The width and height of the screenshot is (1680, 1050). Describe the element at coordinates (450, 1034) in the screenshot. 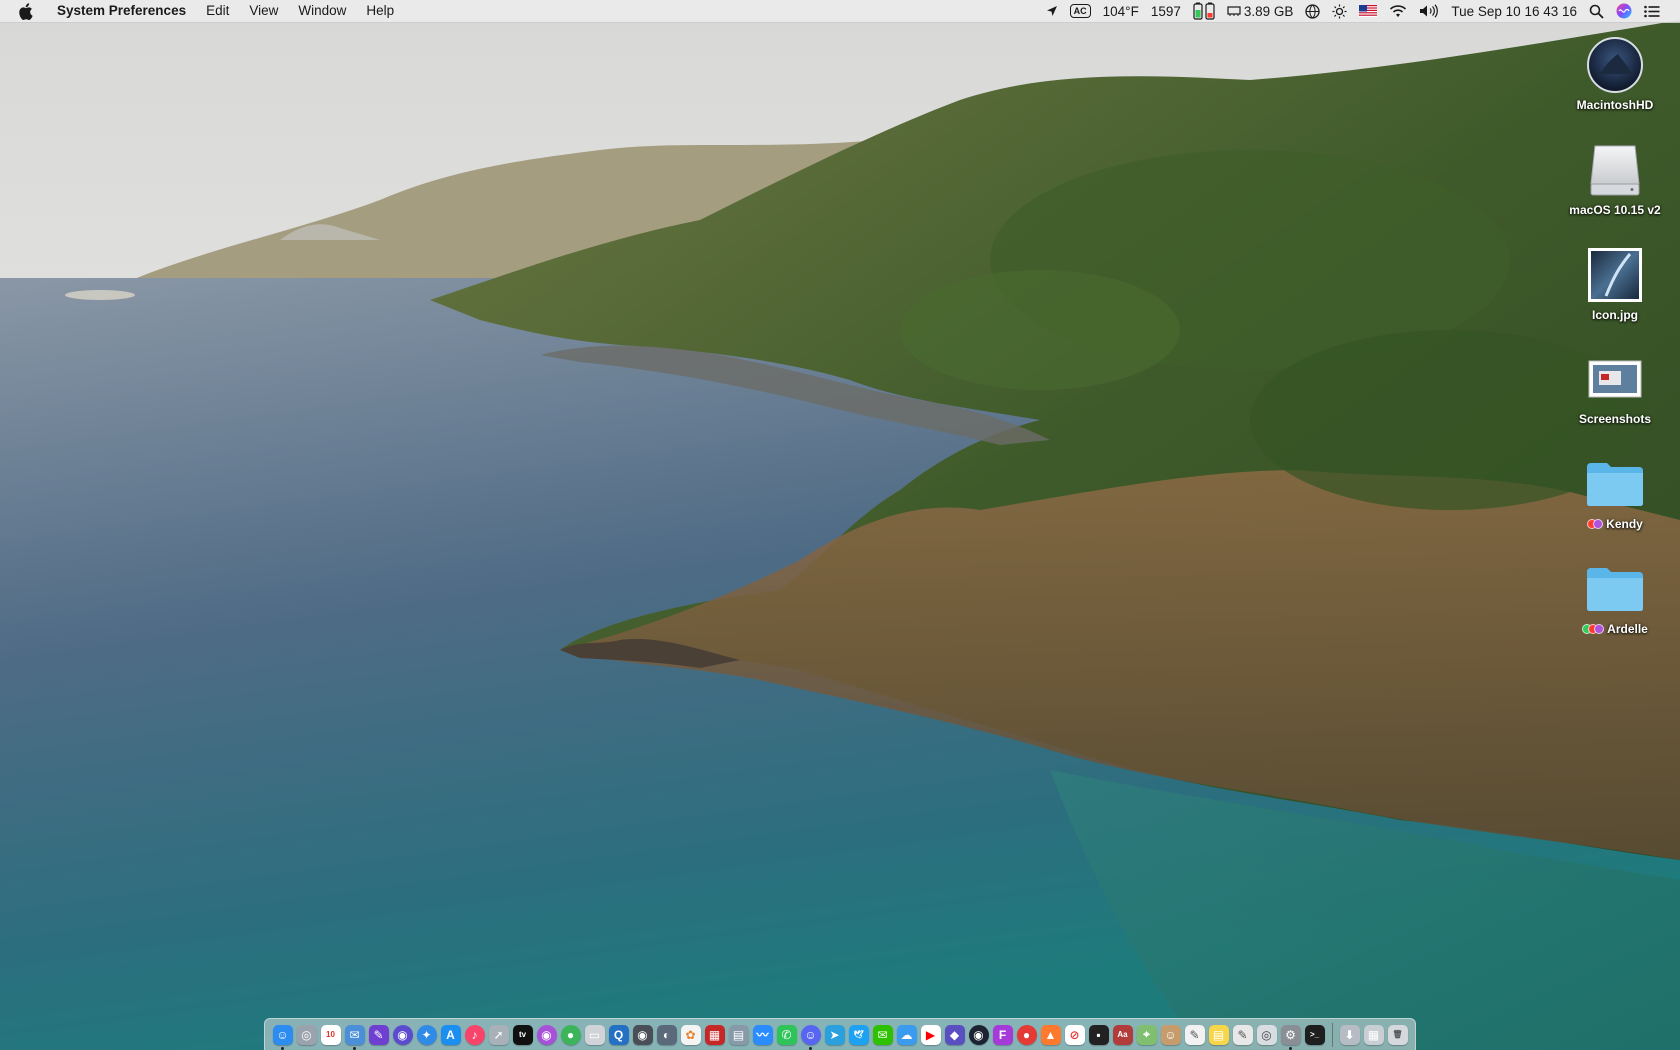

I see `dock-app-app-store: A` at that location.